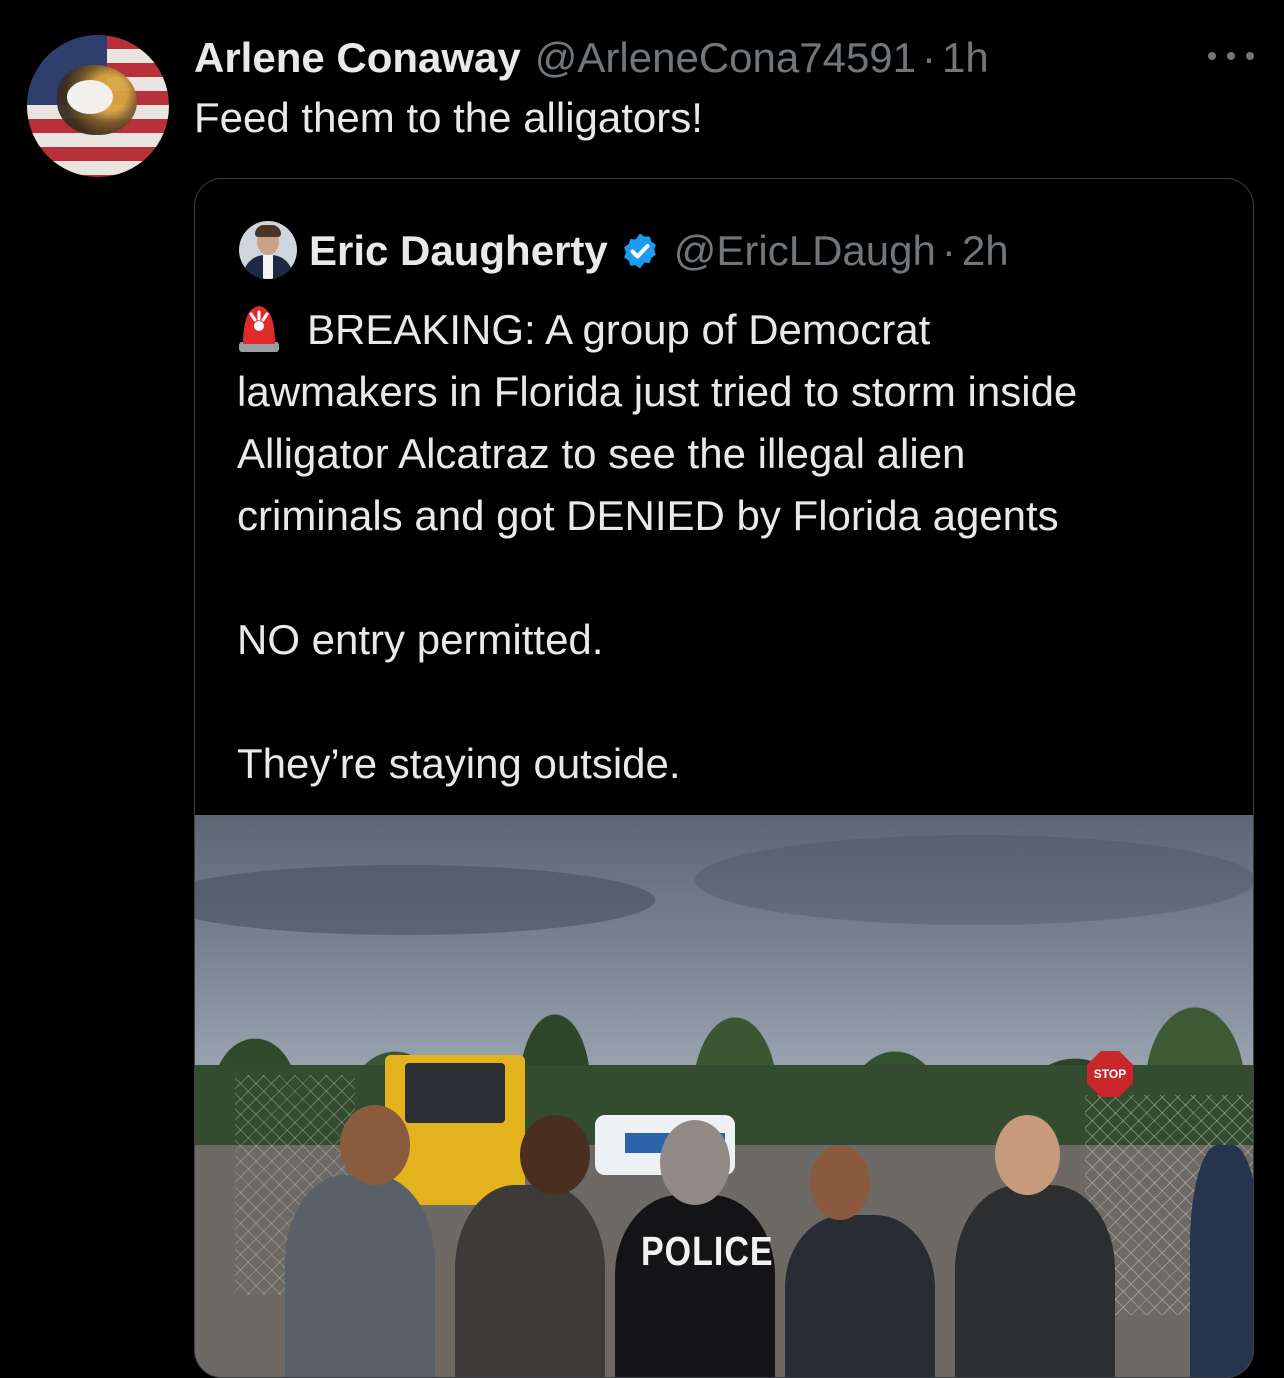  Describe the element at coordinates (1110, 1074) in the screenshot. I see `photo-stop-sign: STOP` at that location.